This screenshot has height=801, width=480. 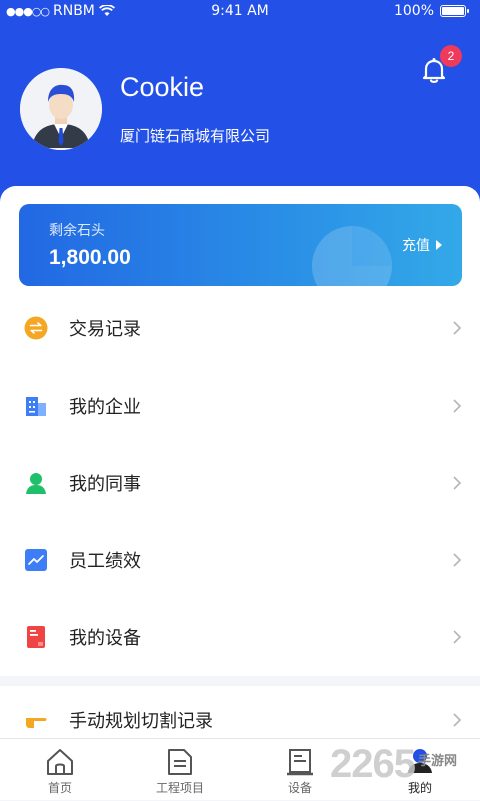 I want to click on avatar-person-icon, so click(x=61, y=109).